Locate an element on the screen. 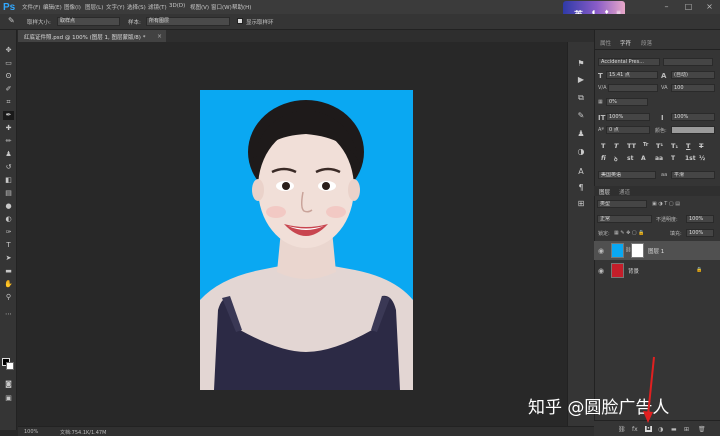  clone-stamp-tool-icon: ♟ is located at coordinates (8, 154).